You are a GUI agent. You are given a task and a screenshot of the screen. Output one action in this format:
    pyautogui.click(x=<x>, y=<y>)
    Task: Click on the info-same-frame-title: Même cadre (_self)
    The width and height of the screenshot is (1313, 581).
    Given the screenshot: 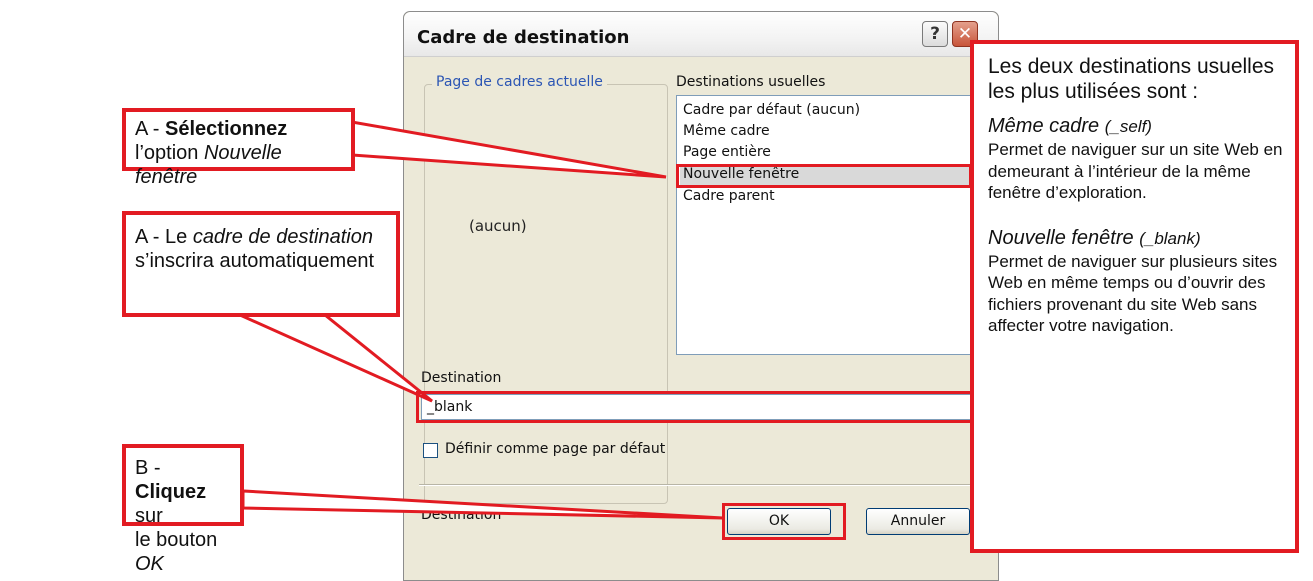 What is the action you would take?
    pyautogui.click(x=1070, y=126)
    